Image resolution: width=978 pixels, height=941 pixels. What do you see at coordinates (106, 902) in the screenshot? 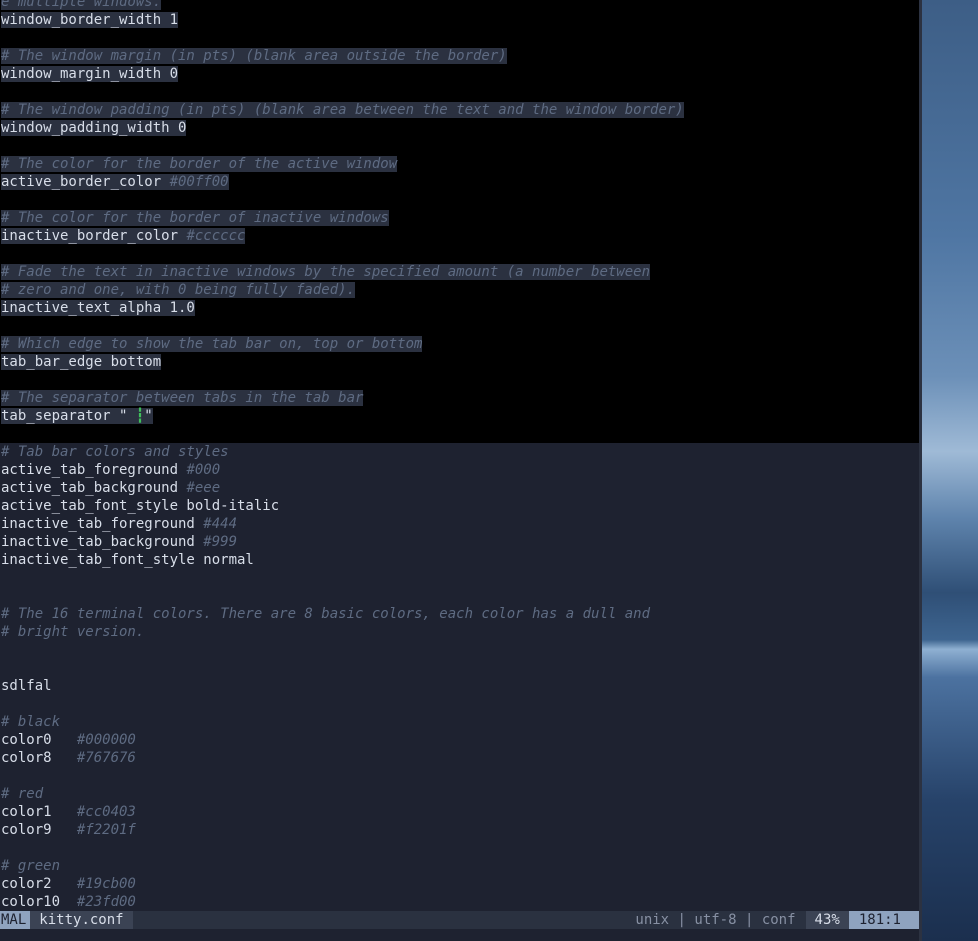
I see `color-value: #23fd00` at bounding box center [106, 902].